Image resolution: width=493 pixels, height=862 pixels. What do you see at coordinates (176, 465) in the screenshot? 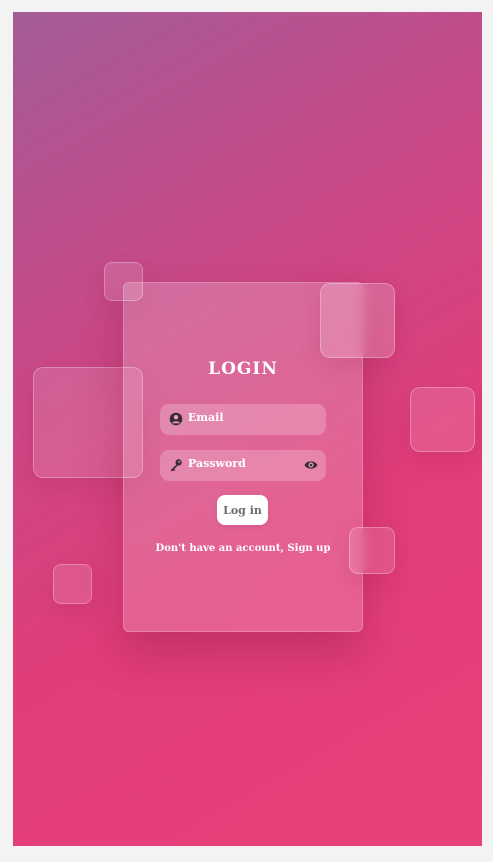
I see `key-icon` at bounding box center [176, 465].